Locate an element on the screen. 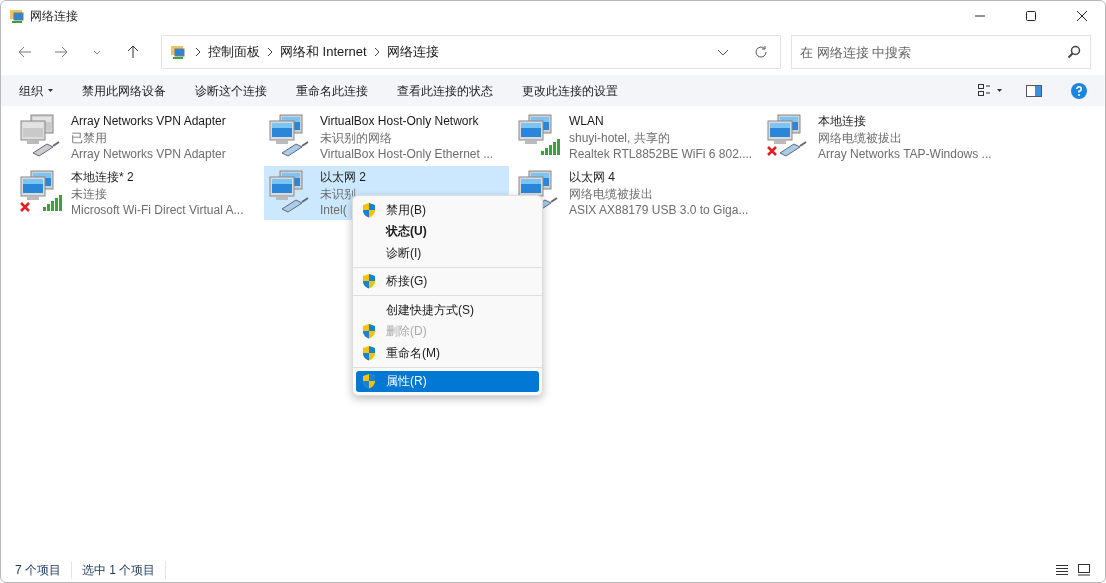 The height and width of the screenshot is (583, 1106). breadcrumb-link: 网络和 Internet is located at coordinates (323, 52).